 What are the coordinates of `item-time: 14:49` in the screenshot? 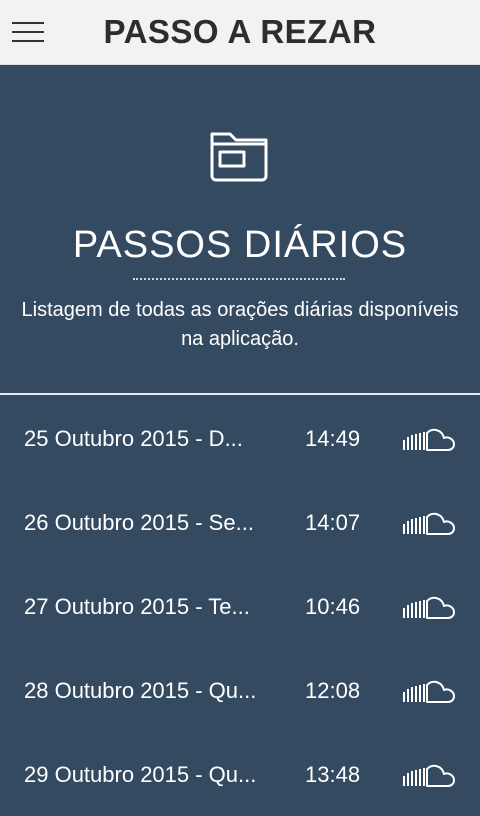 It's located at (333, 438).